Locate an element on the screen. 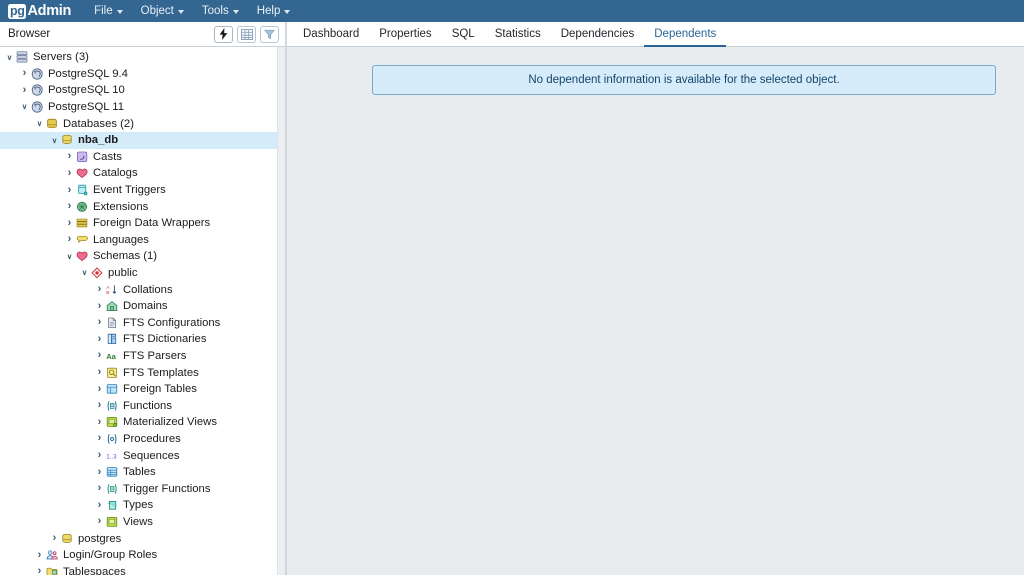 This screenshot has width=1024, height=575. tree-item-fts-dictionaries: › FTS Dictionaries is located at coordinates (142, 339).